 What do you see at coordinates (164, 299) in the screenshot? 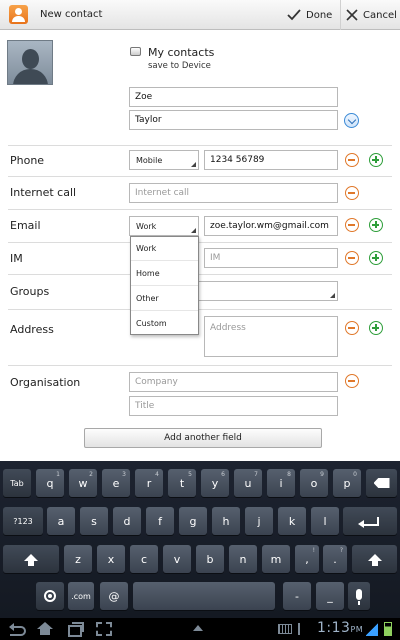
I see `dropdown-option-other: Other` at bounding box center [164, 299].